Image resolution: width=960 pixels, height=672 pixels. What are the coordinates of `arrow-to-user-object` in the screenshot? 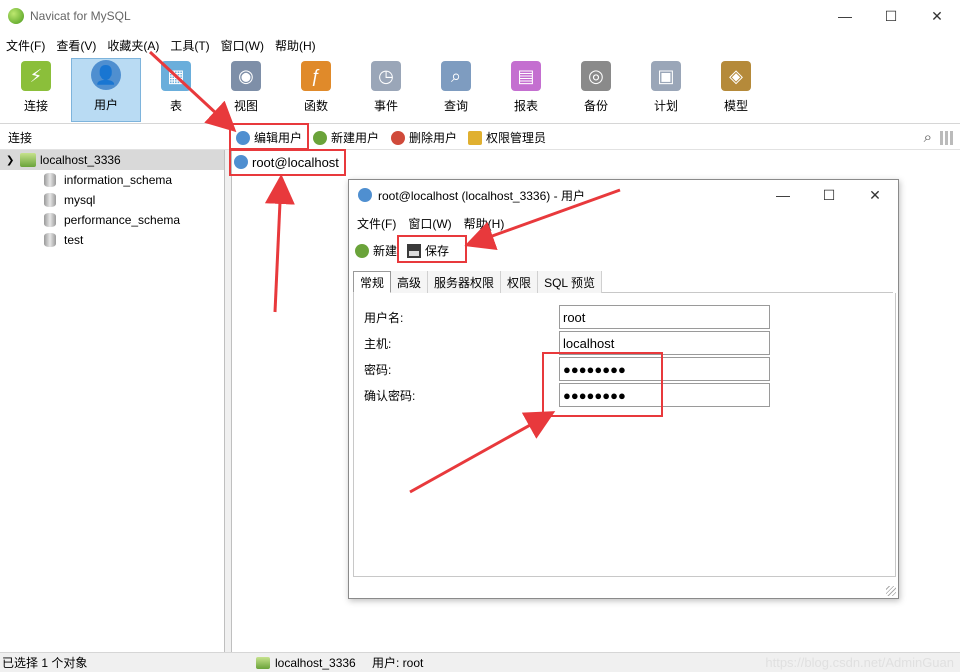 It's located at (279, 243).